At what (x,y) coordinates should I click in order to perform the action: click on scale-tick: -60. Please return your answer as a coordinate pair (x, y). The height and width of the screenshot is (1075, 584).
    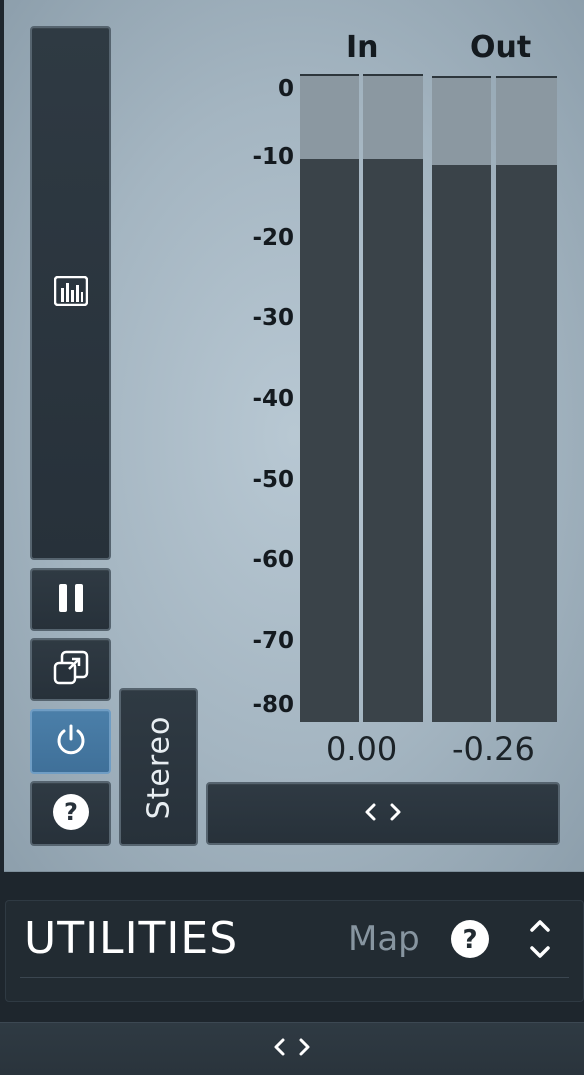
    Looking at the image, I should click on (273, 560).